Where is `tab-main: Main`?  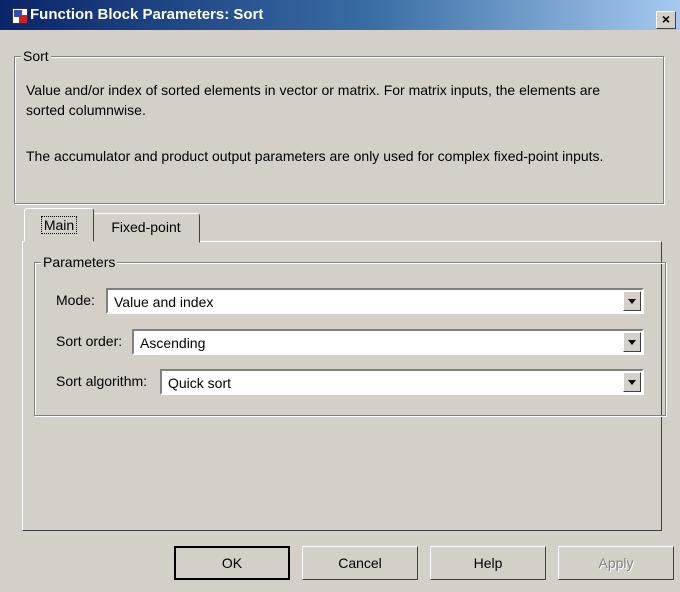
tab-main: Main is located at coordinates (59, 225).